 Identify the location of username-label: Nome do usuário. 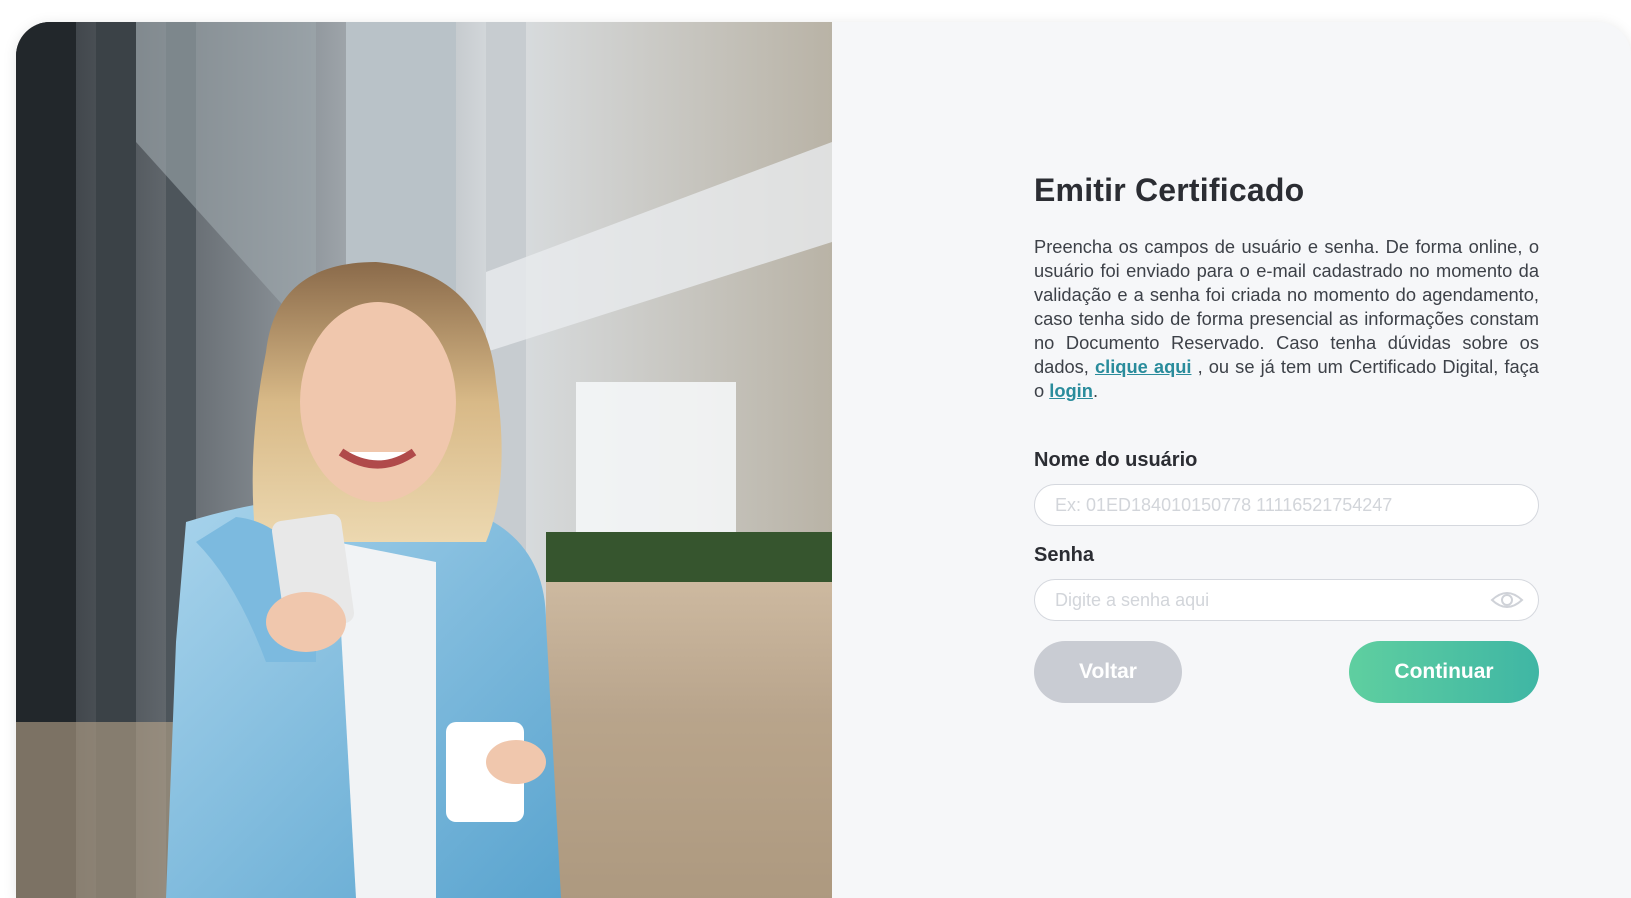
(1116, 460).